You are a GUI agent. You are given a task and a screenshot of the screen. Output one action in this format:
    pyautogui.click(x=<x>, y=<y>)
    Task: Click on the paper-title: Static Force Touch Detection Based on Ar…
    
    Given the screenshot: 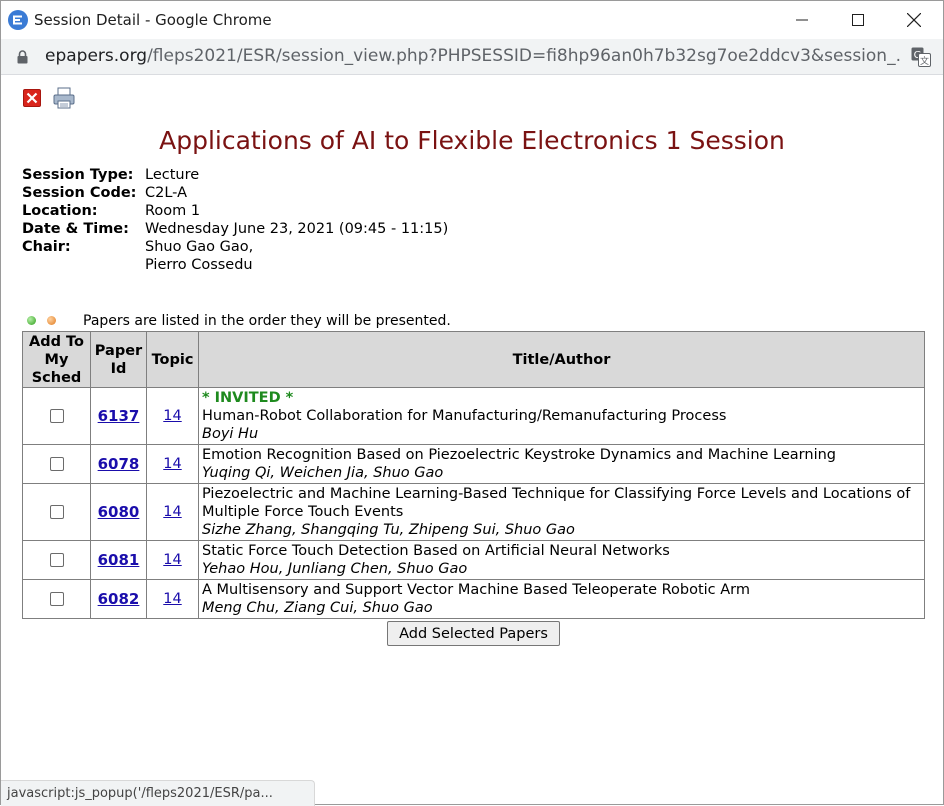 What is the action you would take?
    pyautogui.click(x=436, y=551)
    